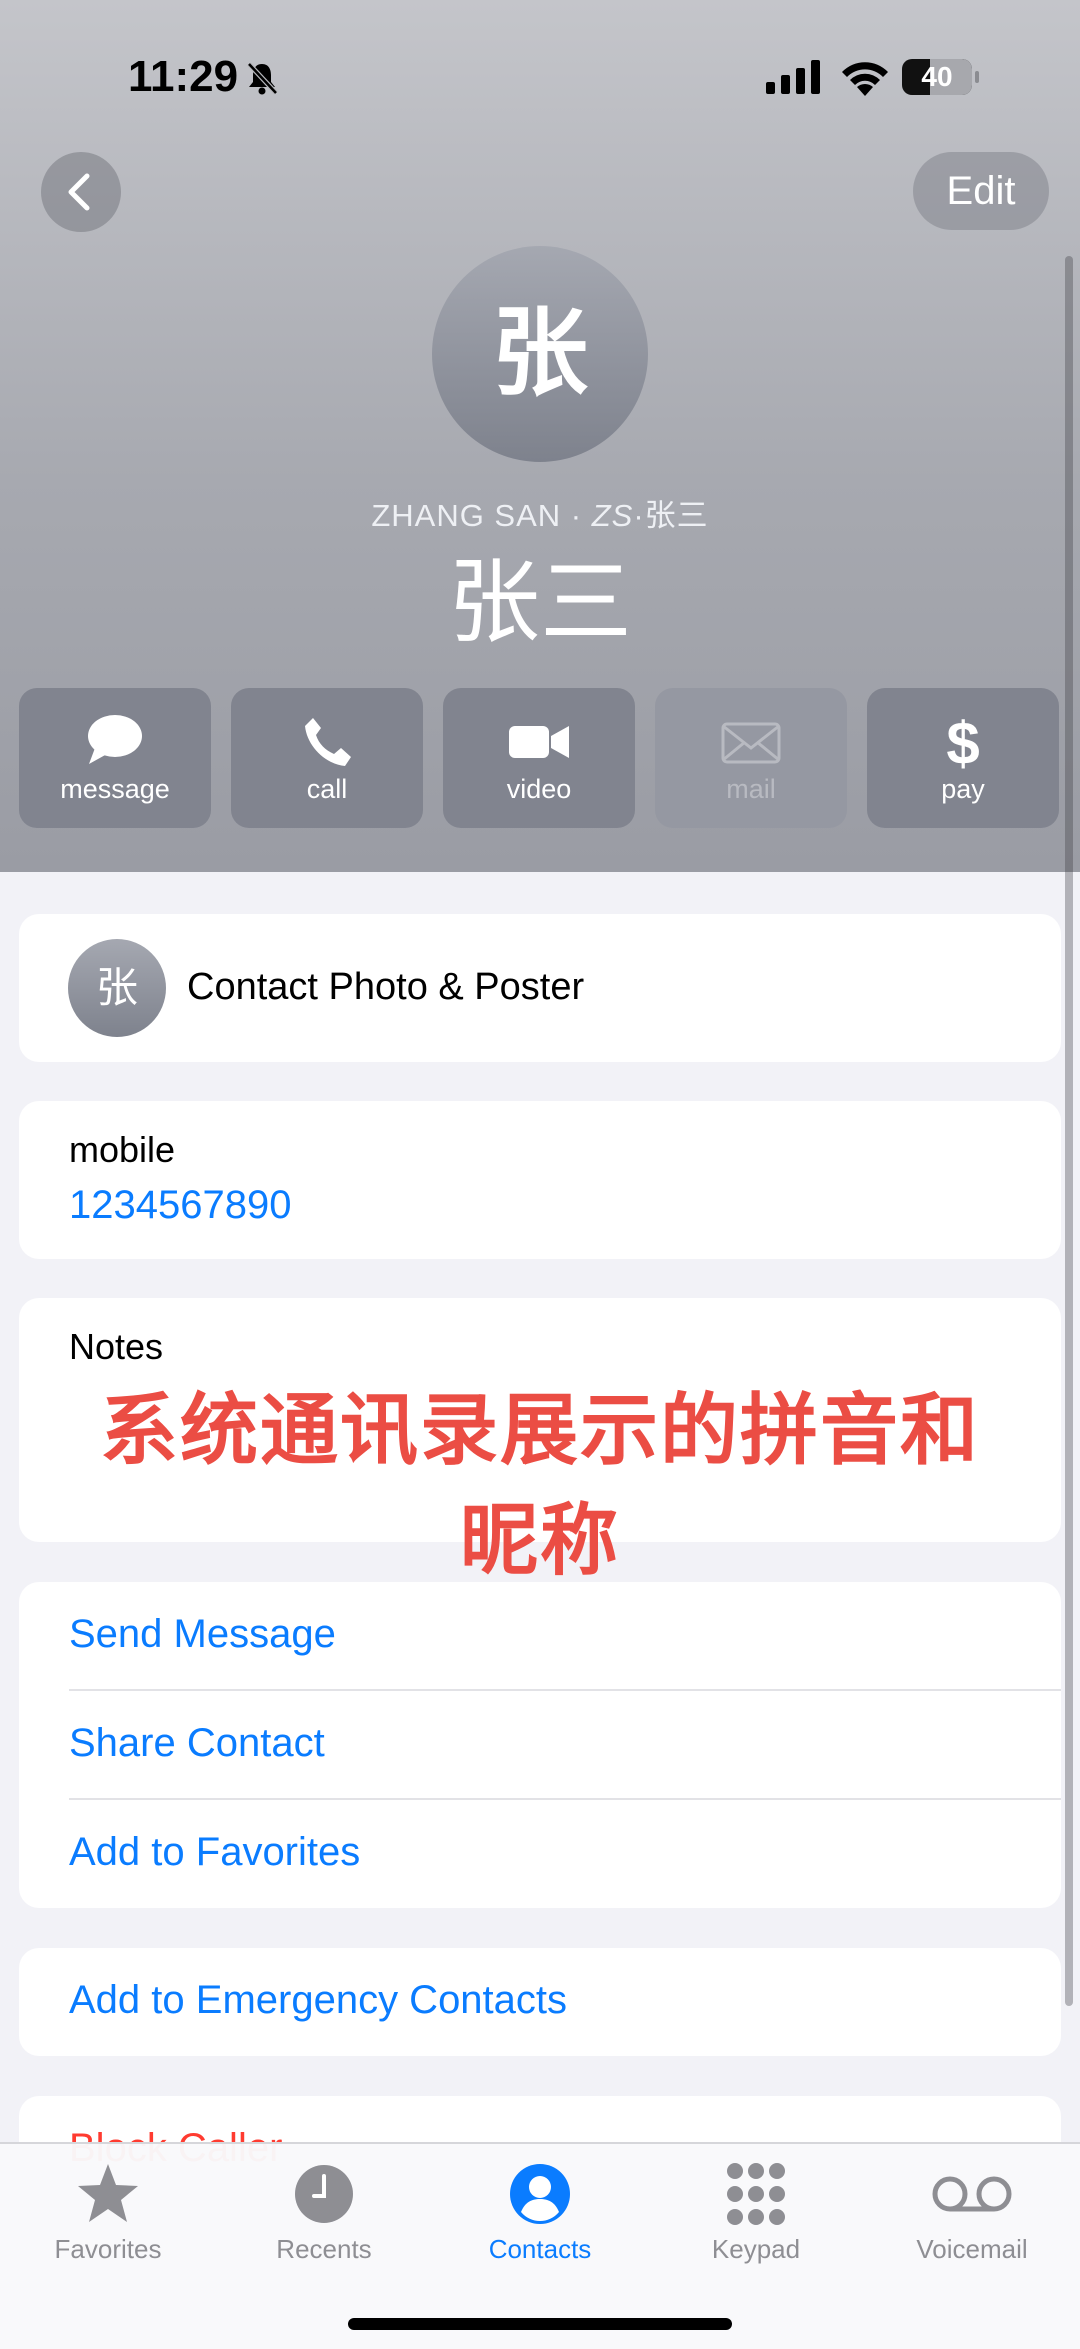 Image resolution: width=1080 pixels, height=2349 pixels. I want to click on contact-photo-poster-row: 张 Contact Photo & Poster, so click(540, 988).